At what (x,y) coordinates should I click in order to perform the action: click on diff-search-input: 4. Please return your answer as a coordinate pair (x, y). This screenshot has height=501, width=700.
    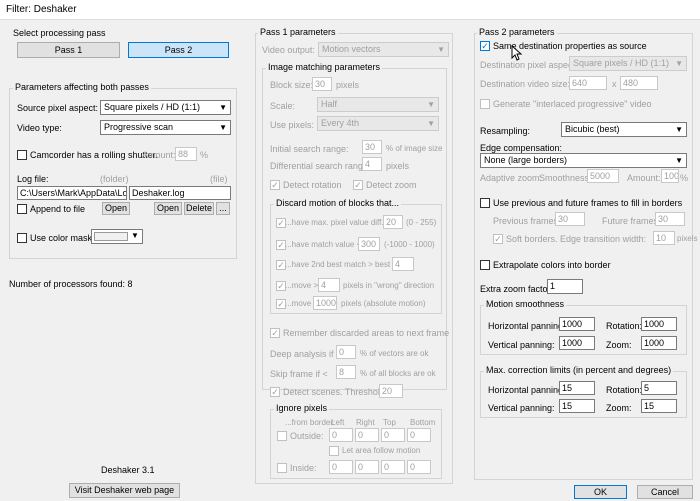
    Looking at the image, I should click on (372, 164).